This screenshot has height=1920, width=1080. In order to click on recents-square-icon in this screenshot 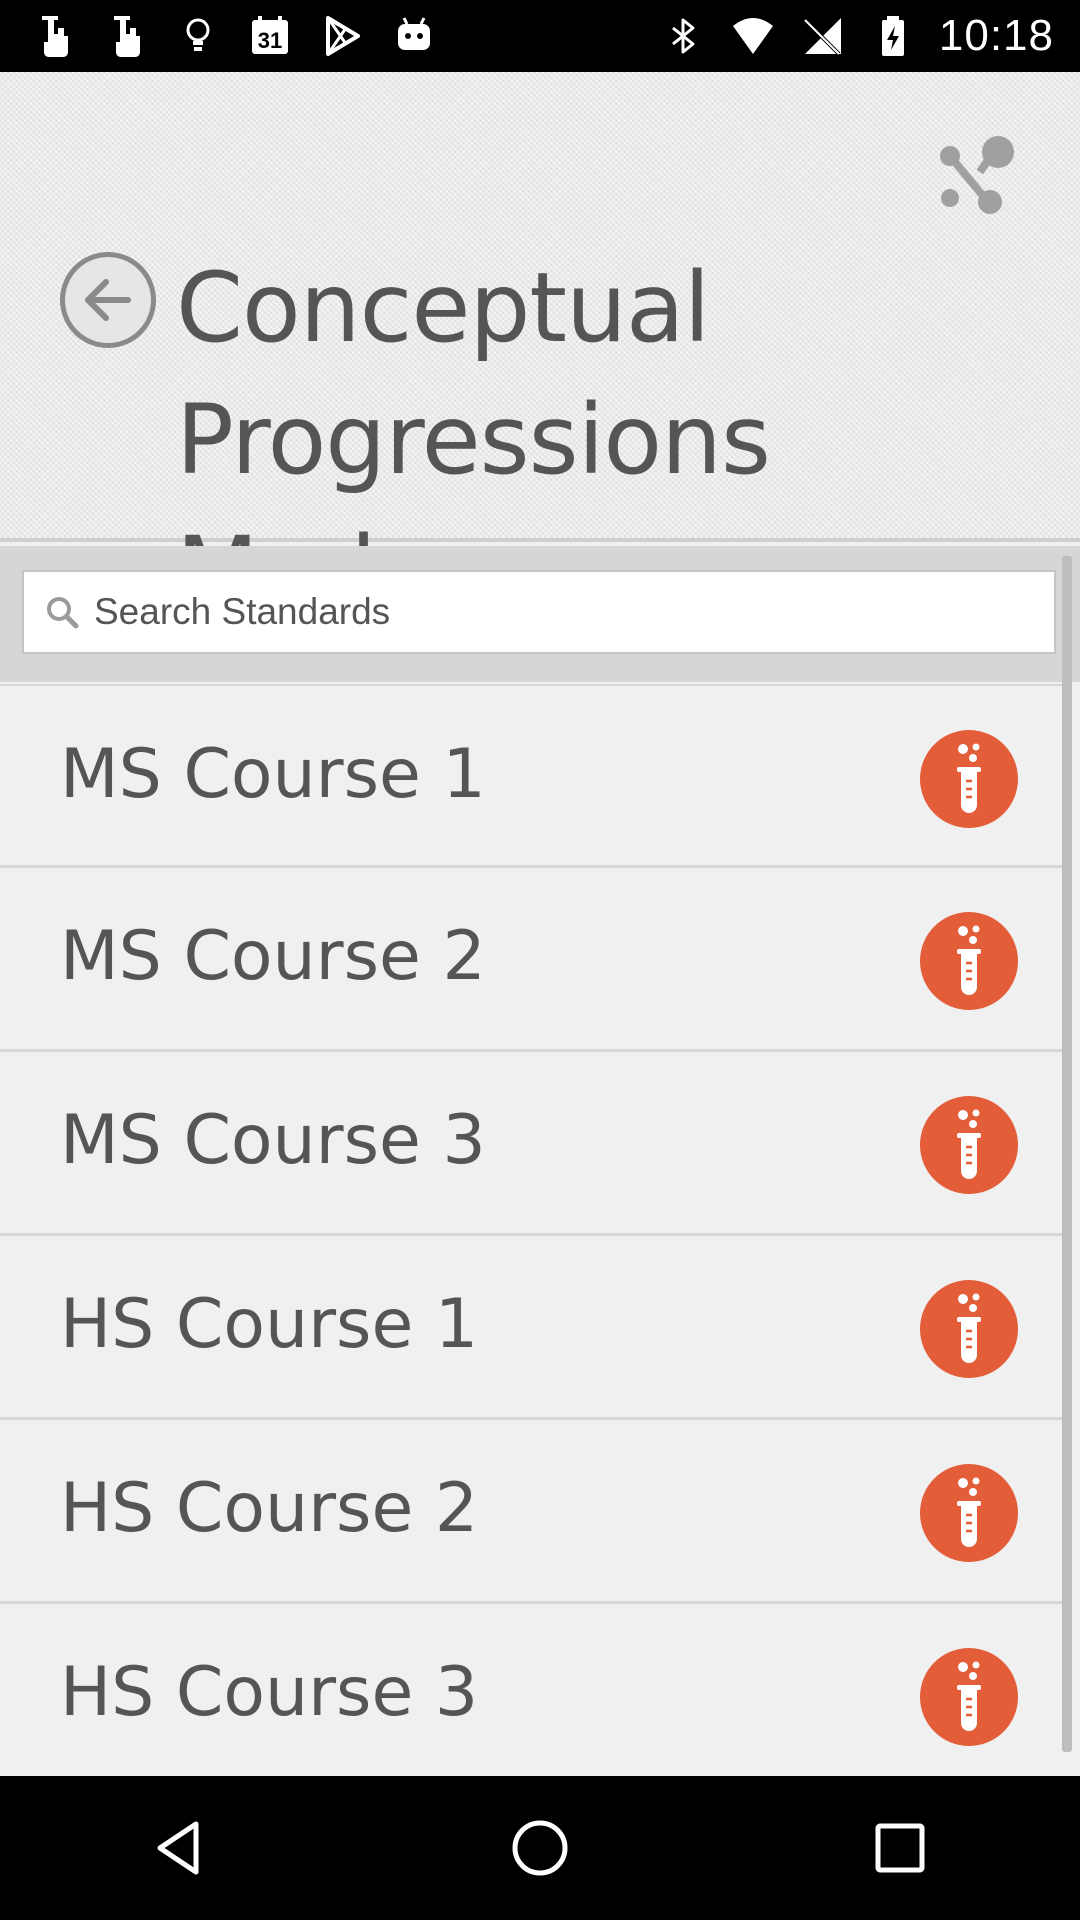, I will do `click(900, 1848)`.